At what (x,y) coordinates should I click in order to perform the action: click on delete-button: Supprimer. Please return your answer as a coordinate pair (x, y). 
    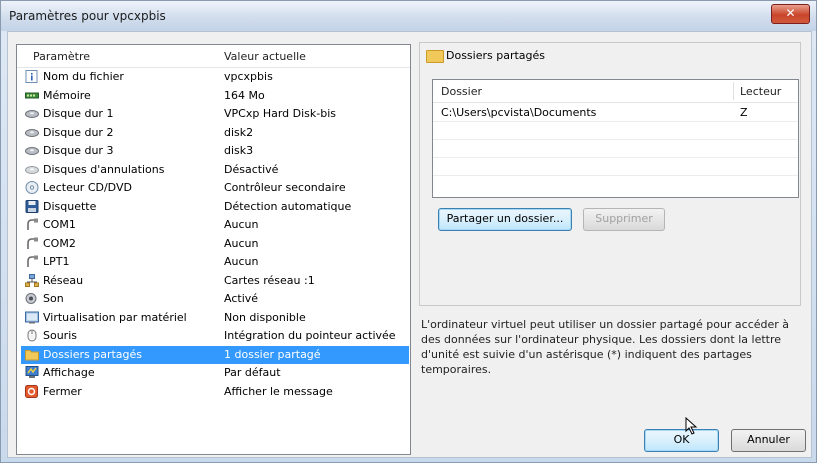
    Looking at the image, I should click on (624, 219).